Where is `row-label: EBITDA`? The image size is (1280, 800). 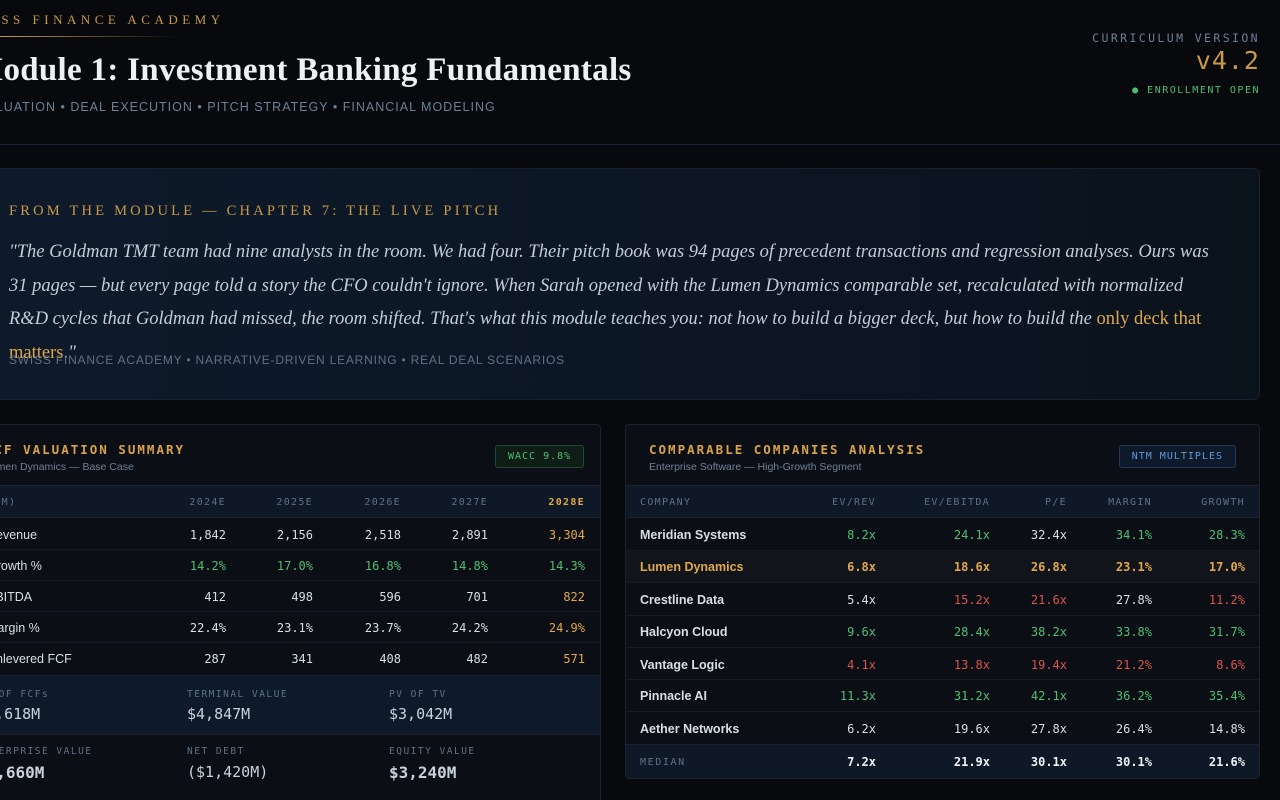
row-label: EBITDA is located at coordinates (16, 597).